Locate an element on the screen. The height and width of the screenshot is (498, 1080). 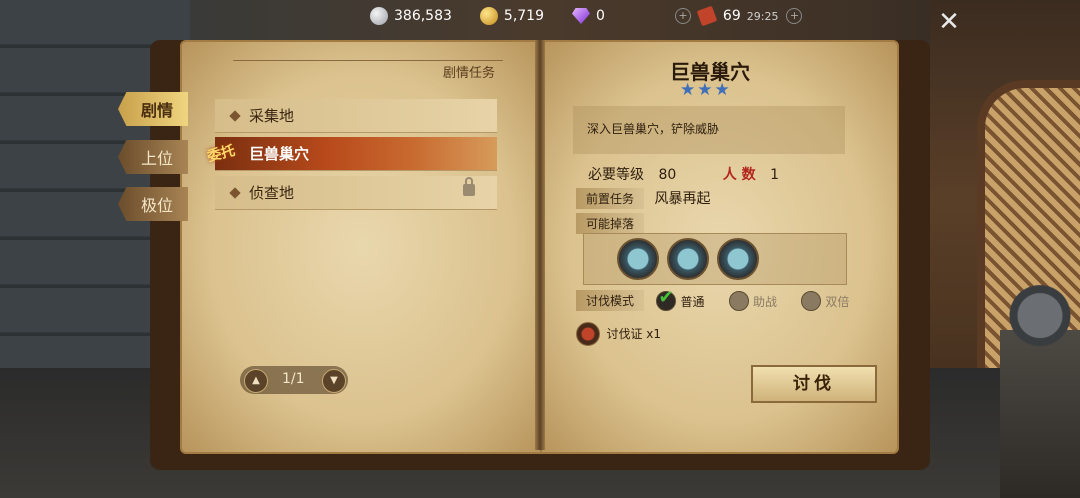
prerequisite-row: 前置任务 风暴再起 is located at coordinates (643, 198).